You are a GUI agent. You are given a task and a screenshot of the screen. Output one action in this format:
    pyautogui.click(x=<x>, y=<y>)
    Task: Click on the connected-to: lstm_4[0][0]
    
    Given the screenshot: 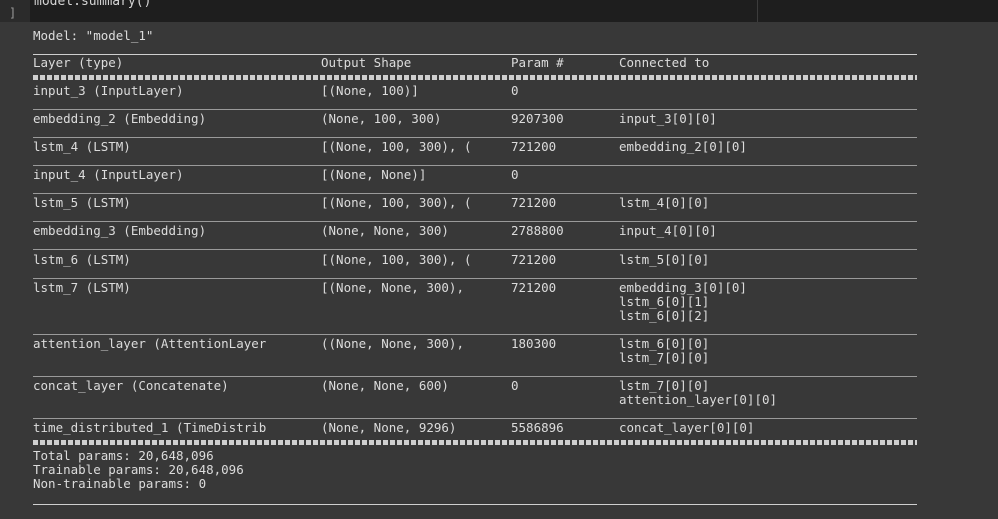 What is the action you would take?
    pyautogui.click(x=664, y=202)
    